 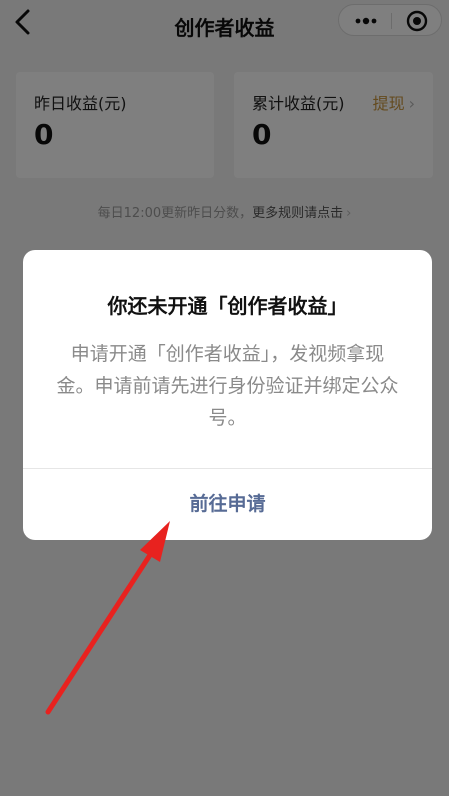 I want to click on dialog-body: 申请开通「创作者收益」，发视频拿现金。申请前请先进行身份验证并绑定公众号。, so click(x=227, y=386).